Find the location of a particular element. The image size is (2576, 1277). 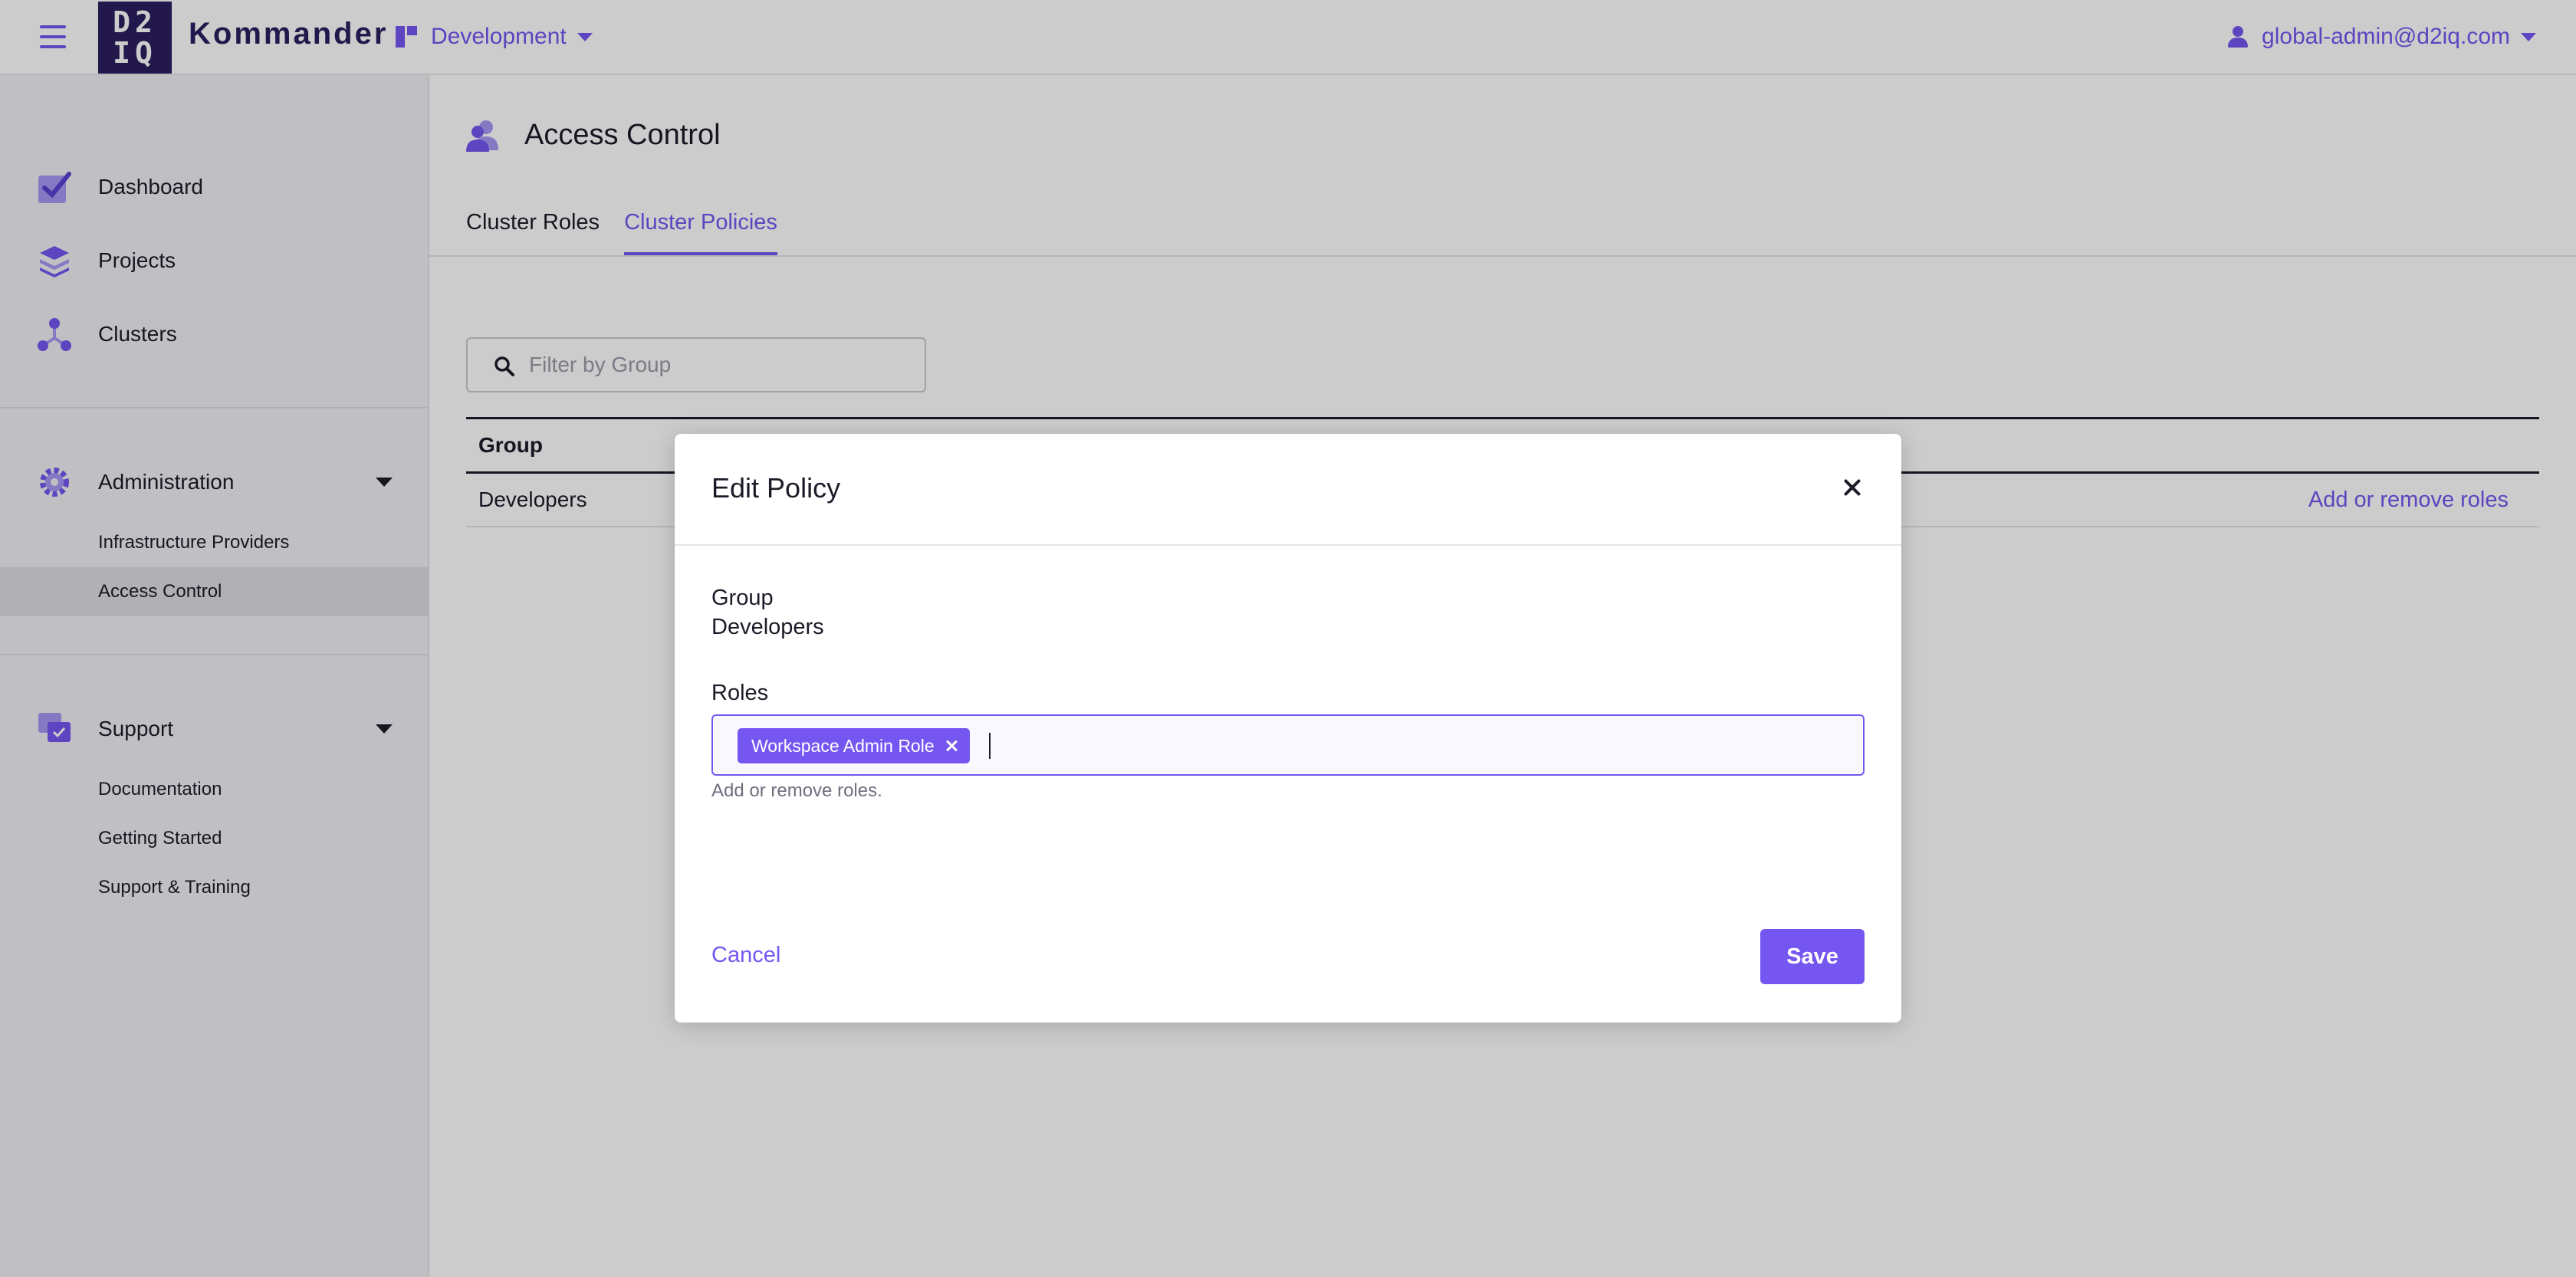

remove-role-icon is located at coordinates (952, 746).